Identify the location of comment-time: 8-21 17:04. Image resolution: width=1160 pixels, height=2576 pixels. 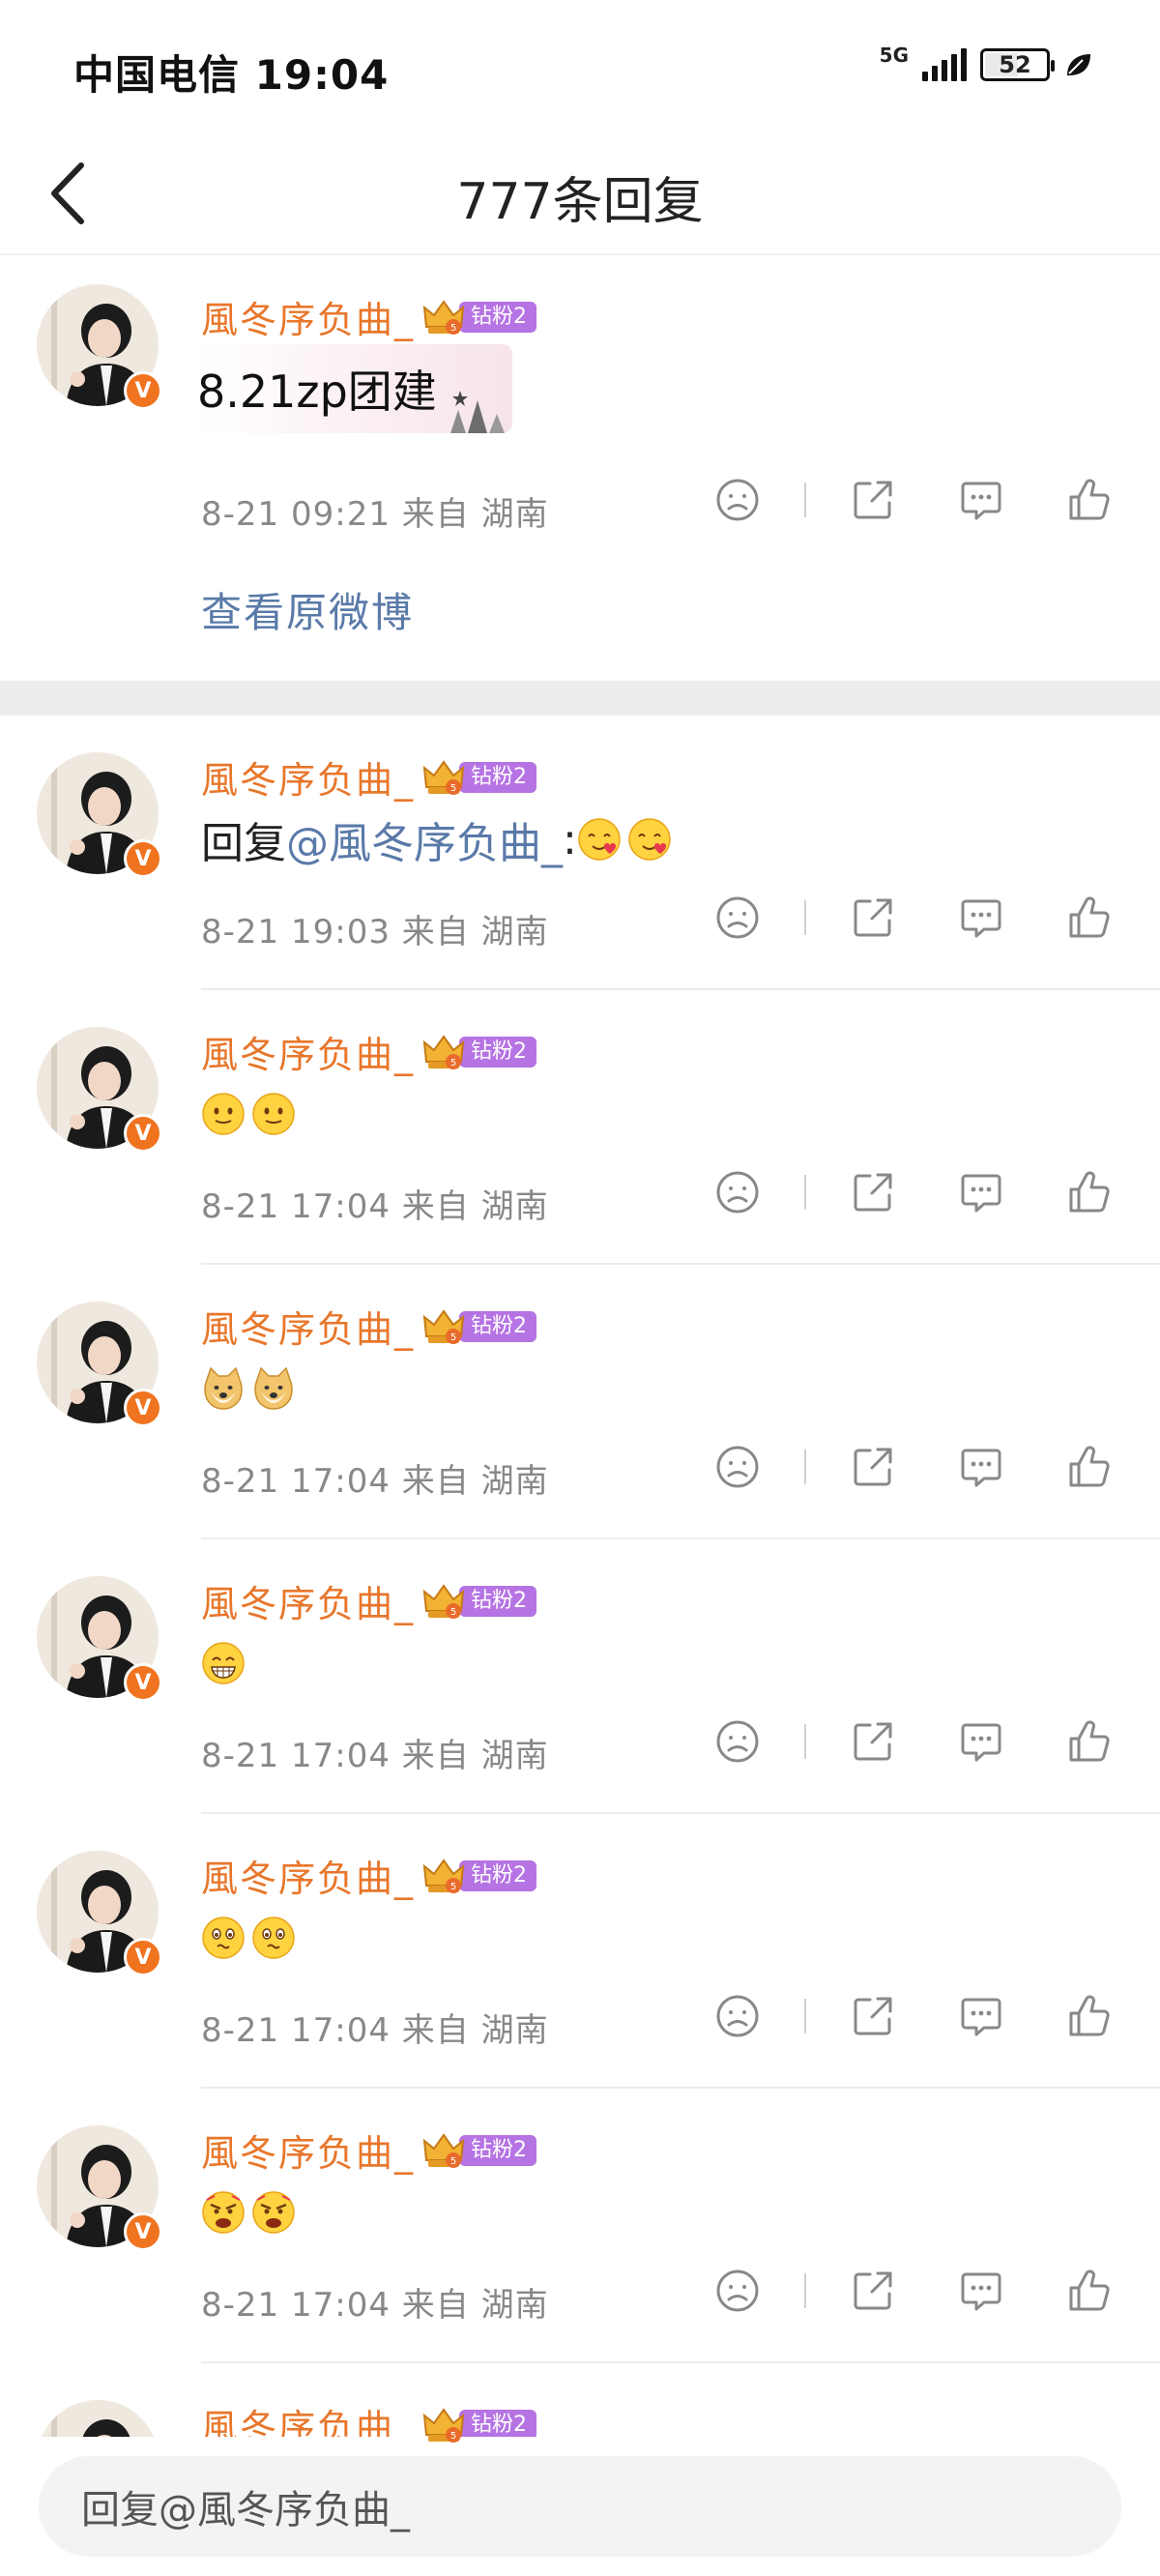
(296, 2305).